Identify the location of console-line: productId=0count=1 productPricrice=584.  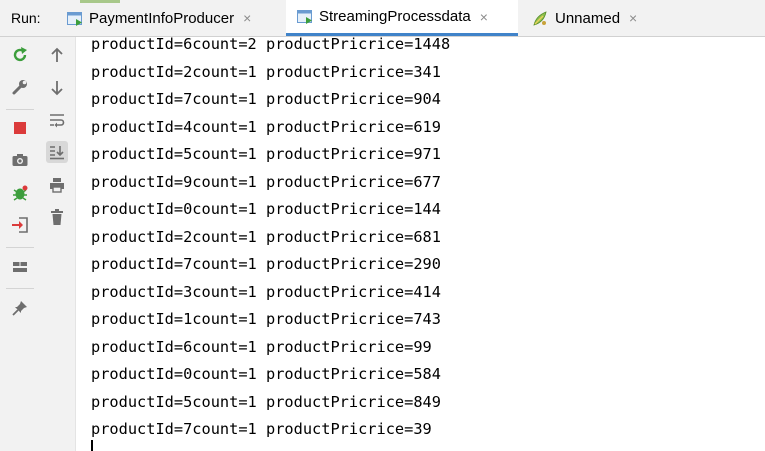
(266, 374).